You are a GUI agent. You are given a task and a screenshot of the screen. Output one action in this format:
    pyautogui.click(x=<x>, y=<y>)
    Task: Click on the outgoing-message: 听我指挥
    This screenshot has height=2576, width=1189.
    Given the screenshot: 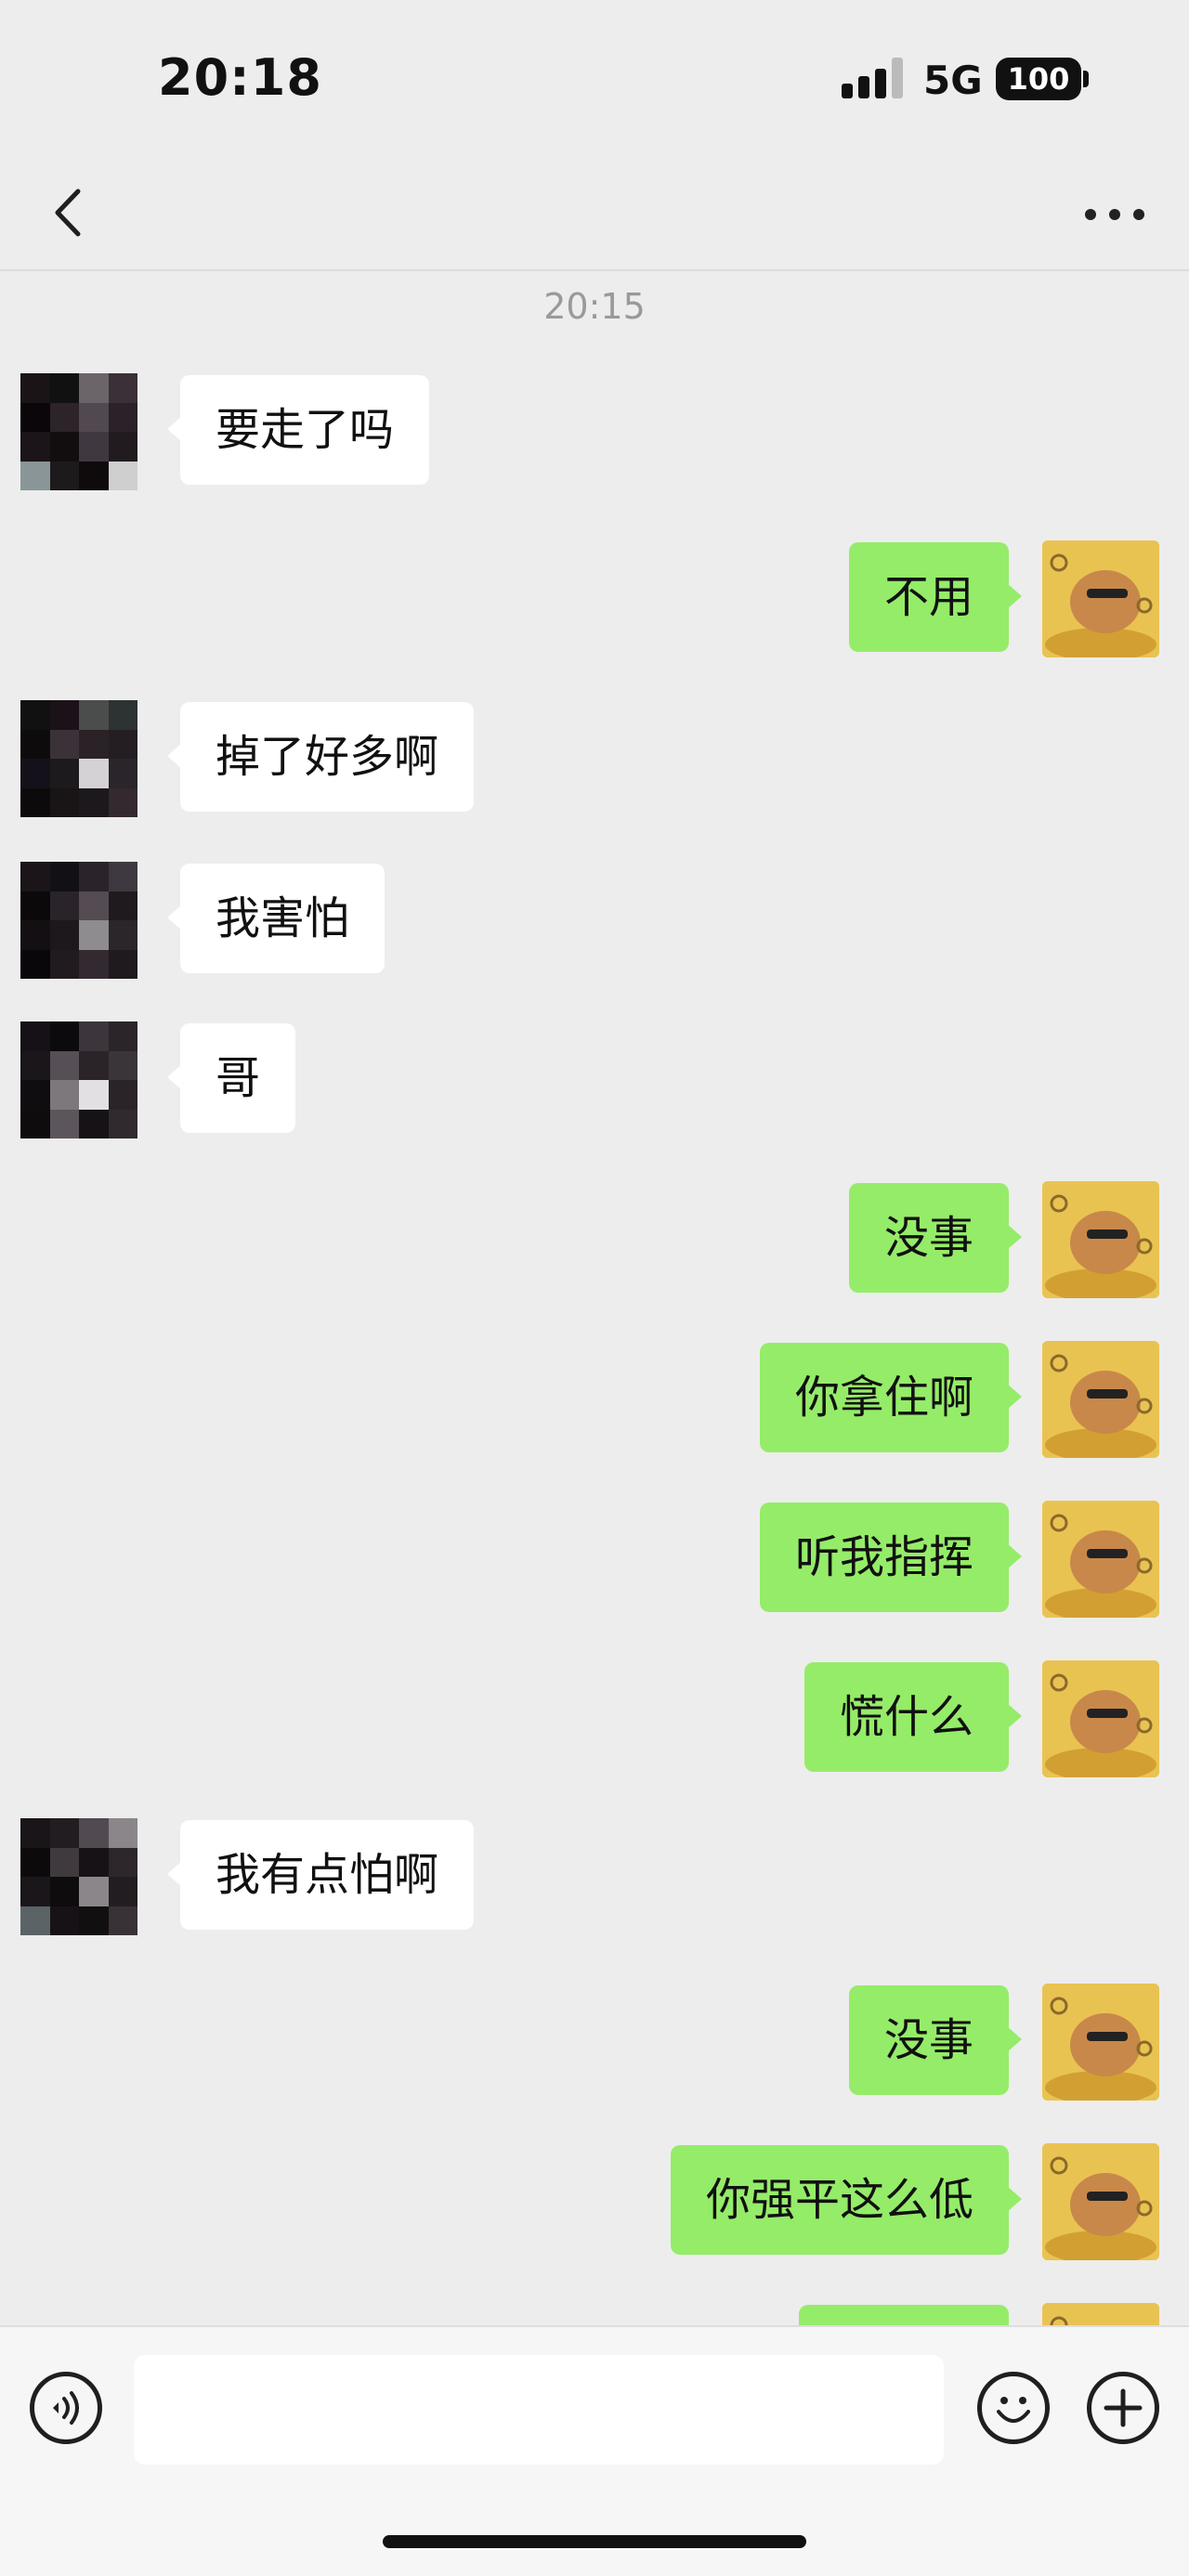 What is the action you would take?
    pyautogui.click(x=891, y=1558)
    